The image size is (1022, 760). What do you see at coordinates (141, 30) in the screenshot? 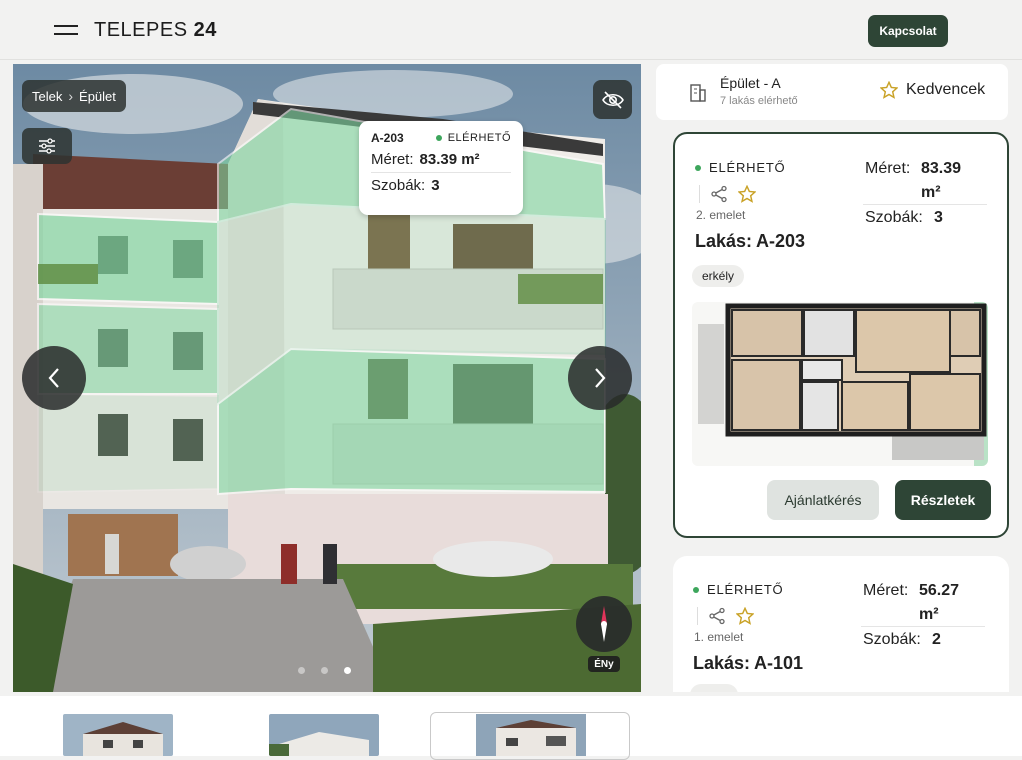
I see `logo-text: TELEPES` at bounding box center [141, 30].